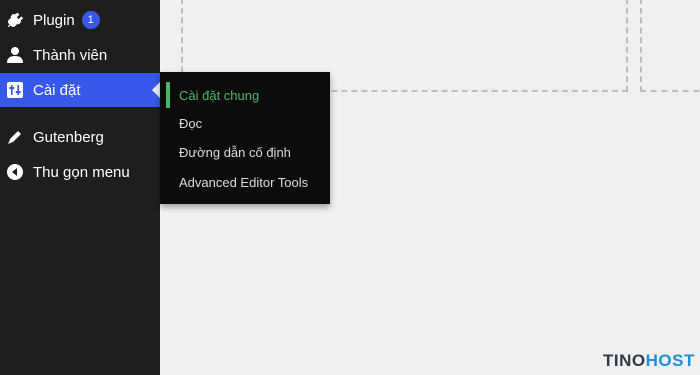 Image resolution: width=700 pixels, height=375 pixels. What do you see at coordinates (245, 95) in the screenshot?
I see `submenu-item-general: Cài đặt chung` at bounding box center [245, 95].